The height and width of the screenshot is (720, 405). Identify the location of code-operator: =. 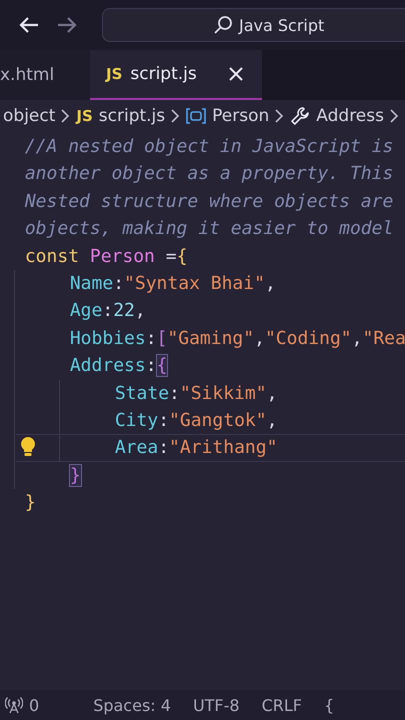
(171, 256).